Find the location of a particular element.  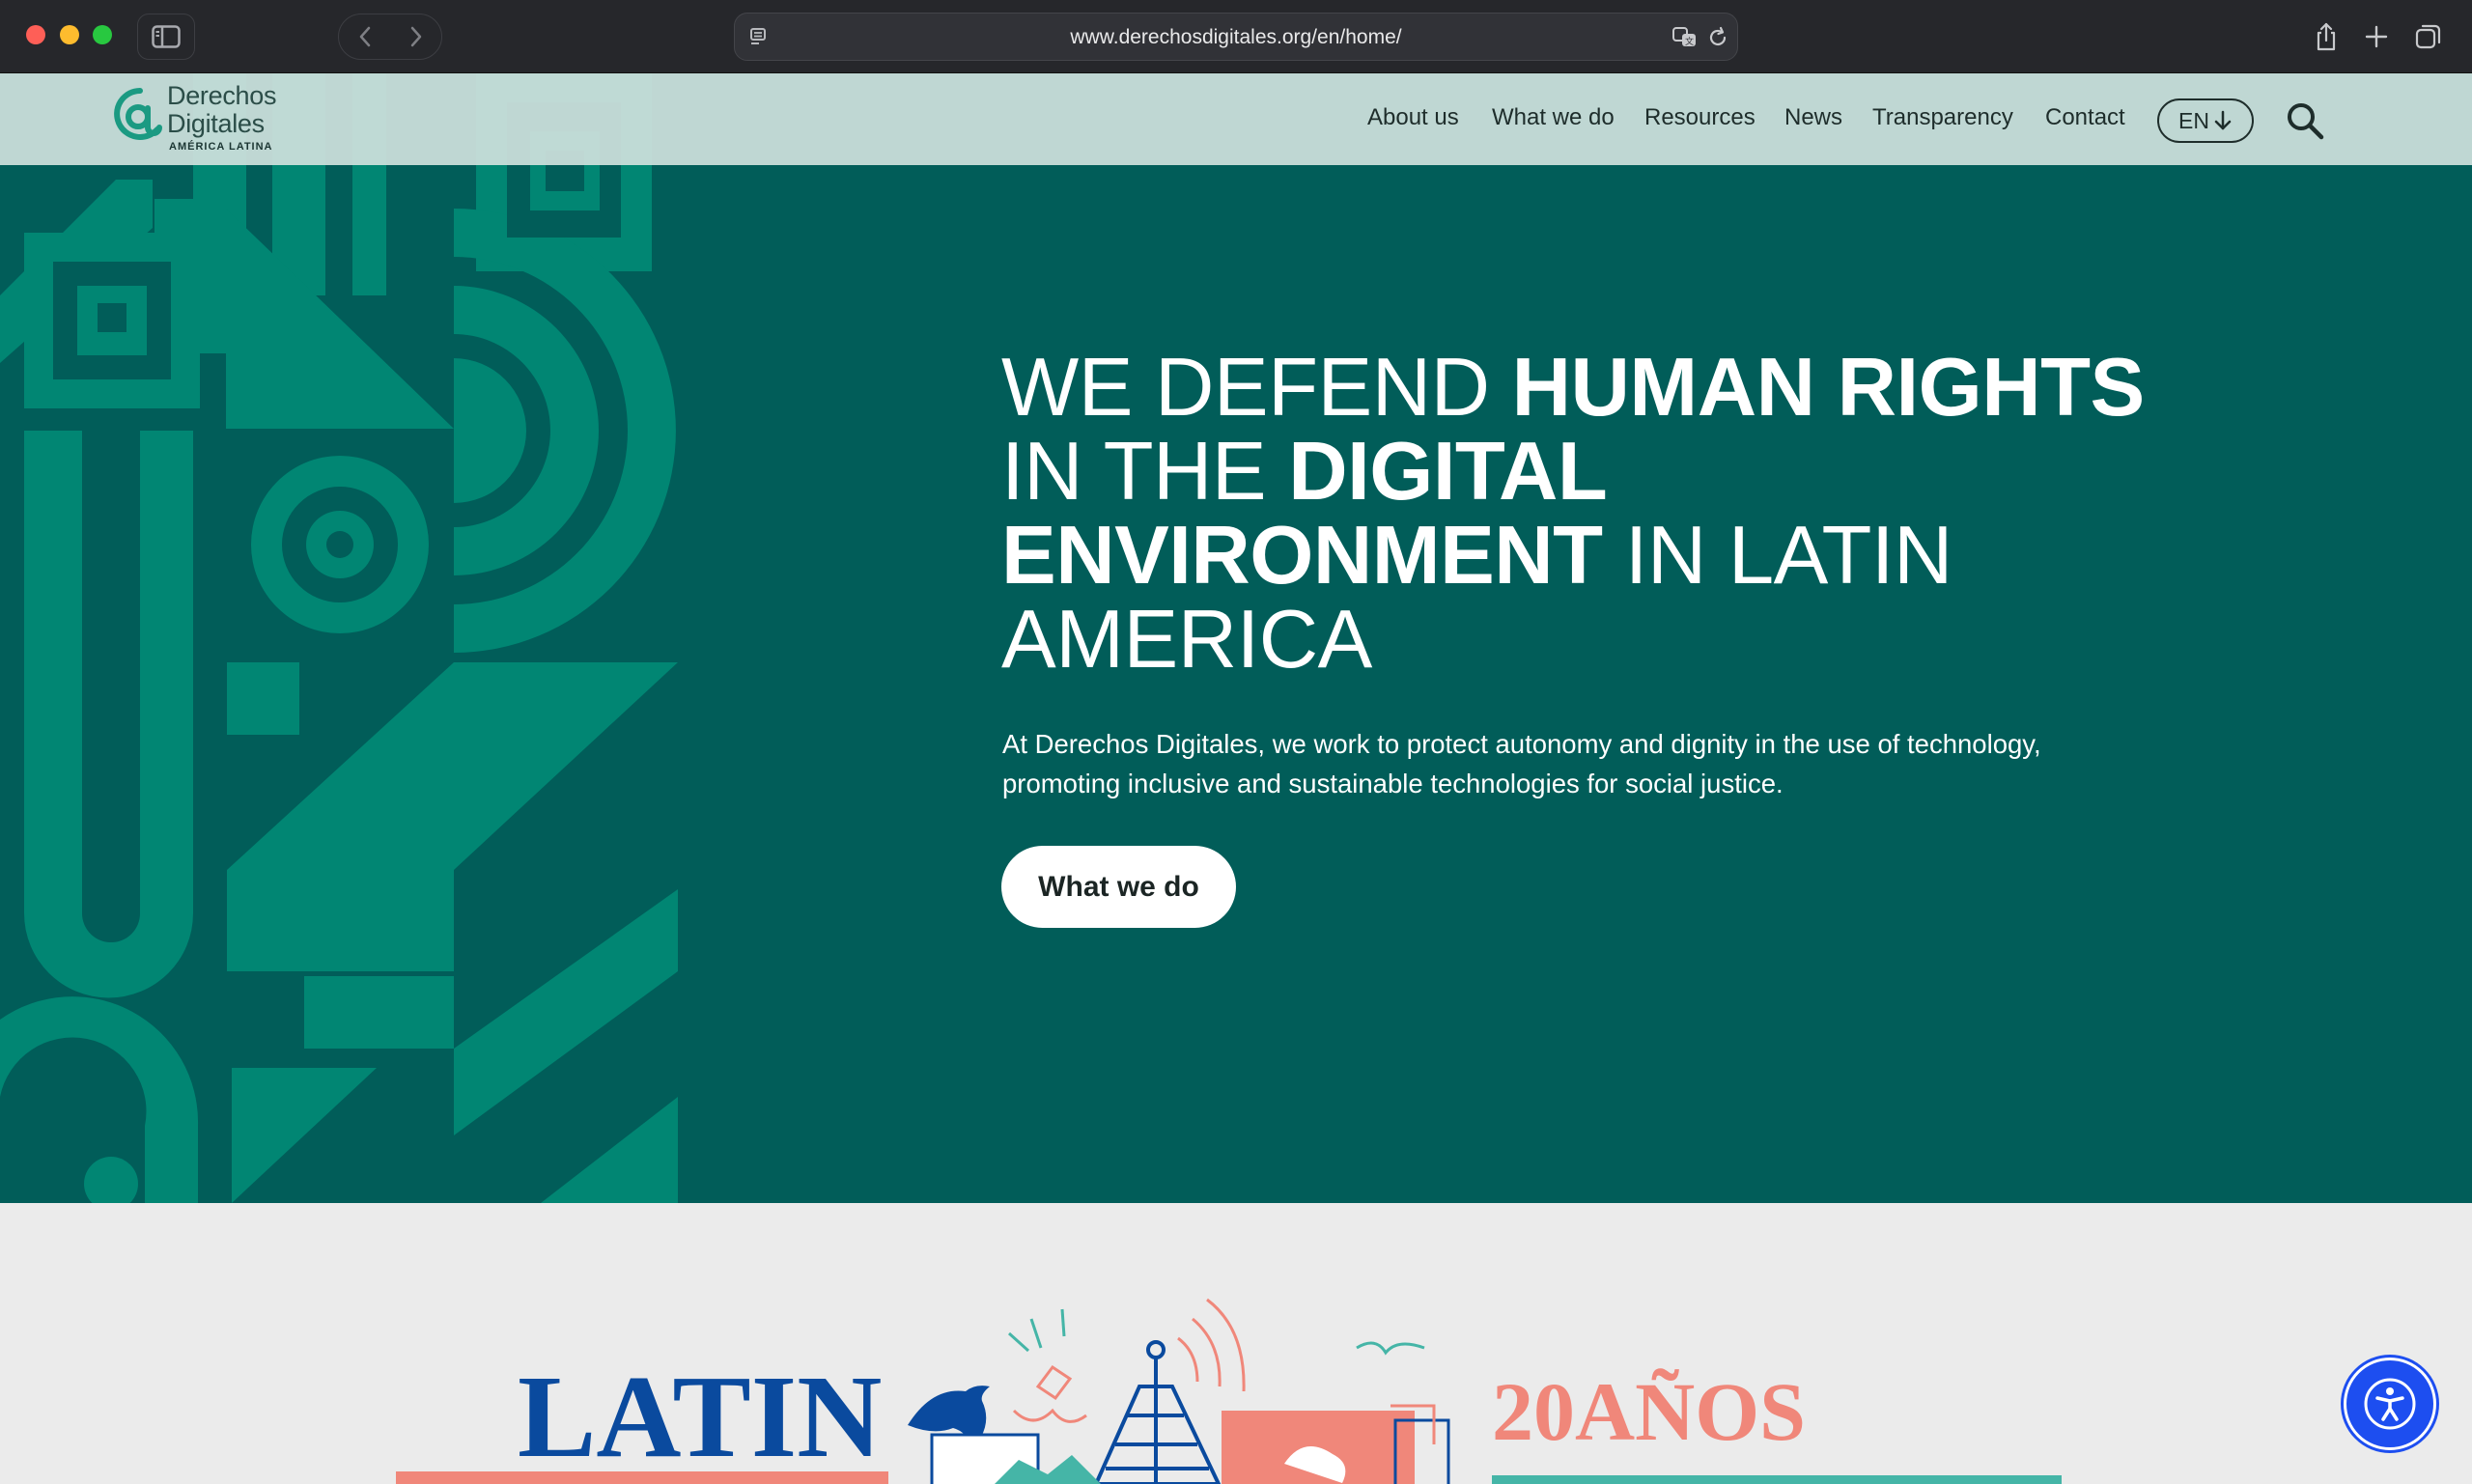

tab-overview-button is located at coordinates (2428, 37).